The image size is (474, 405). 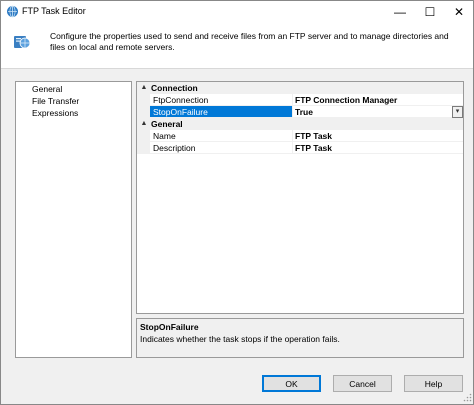 I want to click on nav-item-file-transfer: File Transfer, so click(x=73, y=101).